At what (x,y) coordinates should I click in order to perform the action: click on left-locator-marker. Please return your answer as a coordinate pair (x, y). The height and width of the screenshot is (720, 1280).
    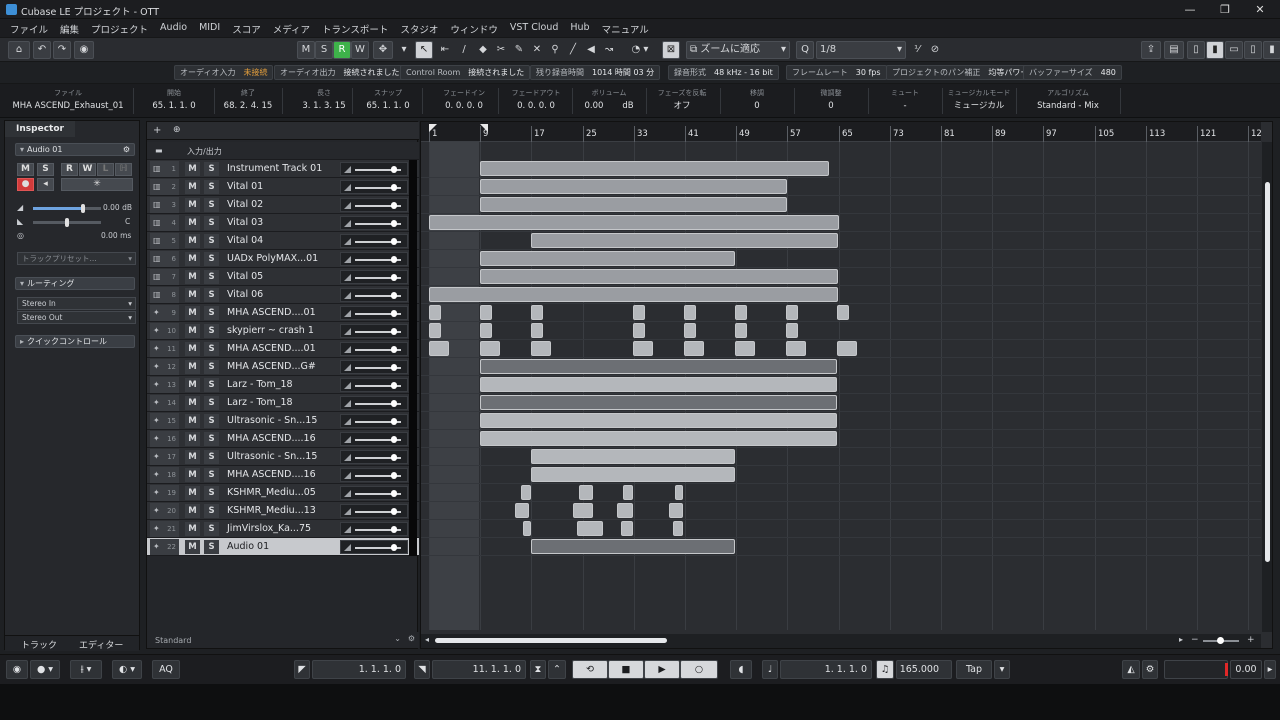
    Looking at the image, I should click on (433, 128).